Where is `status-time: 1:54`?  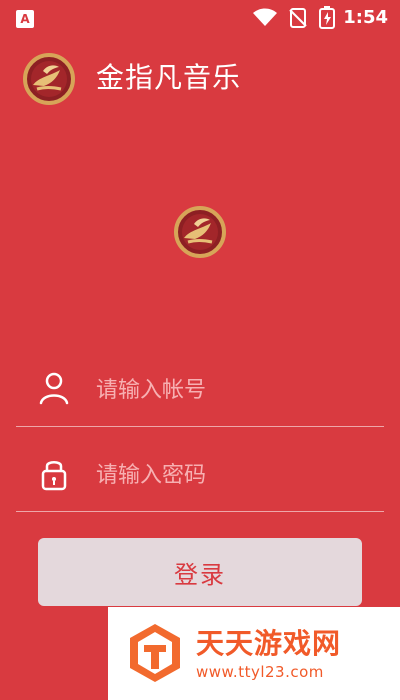
status-time: 1:54 is located at coordinates (365, 17).